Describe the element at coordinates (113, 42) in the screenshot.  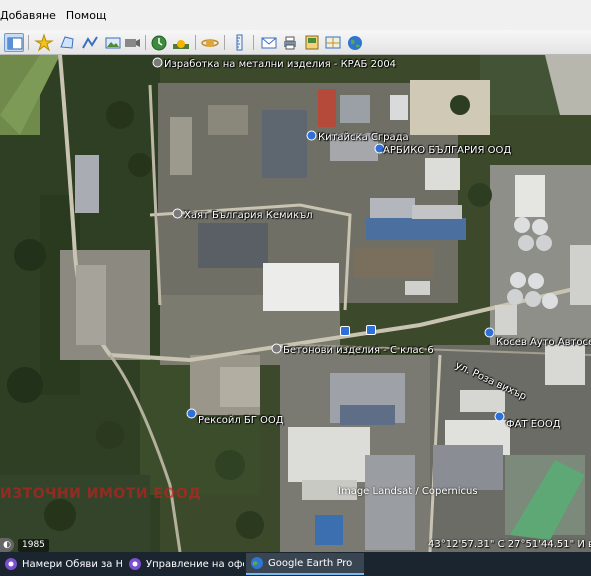
I see `image-overlay-icon` at that location.